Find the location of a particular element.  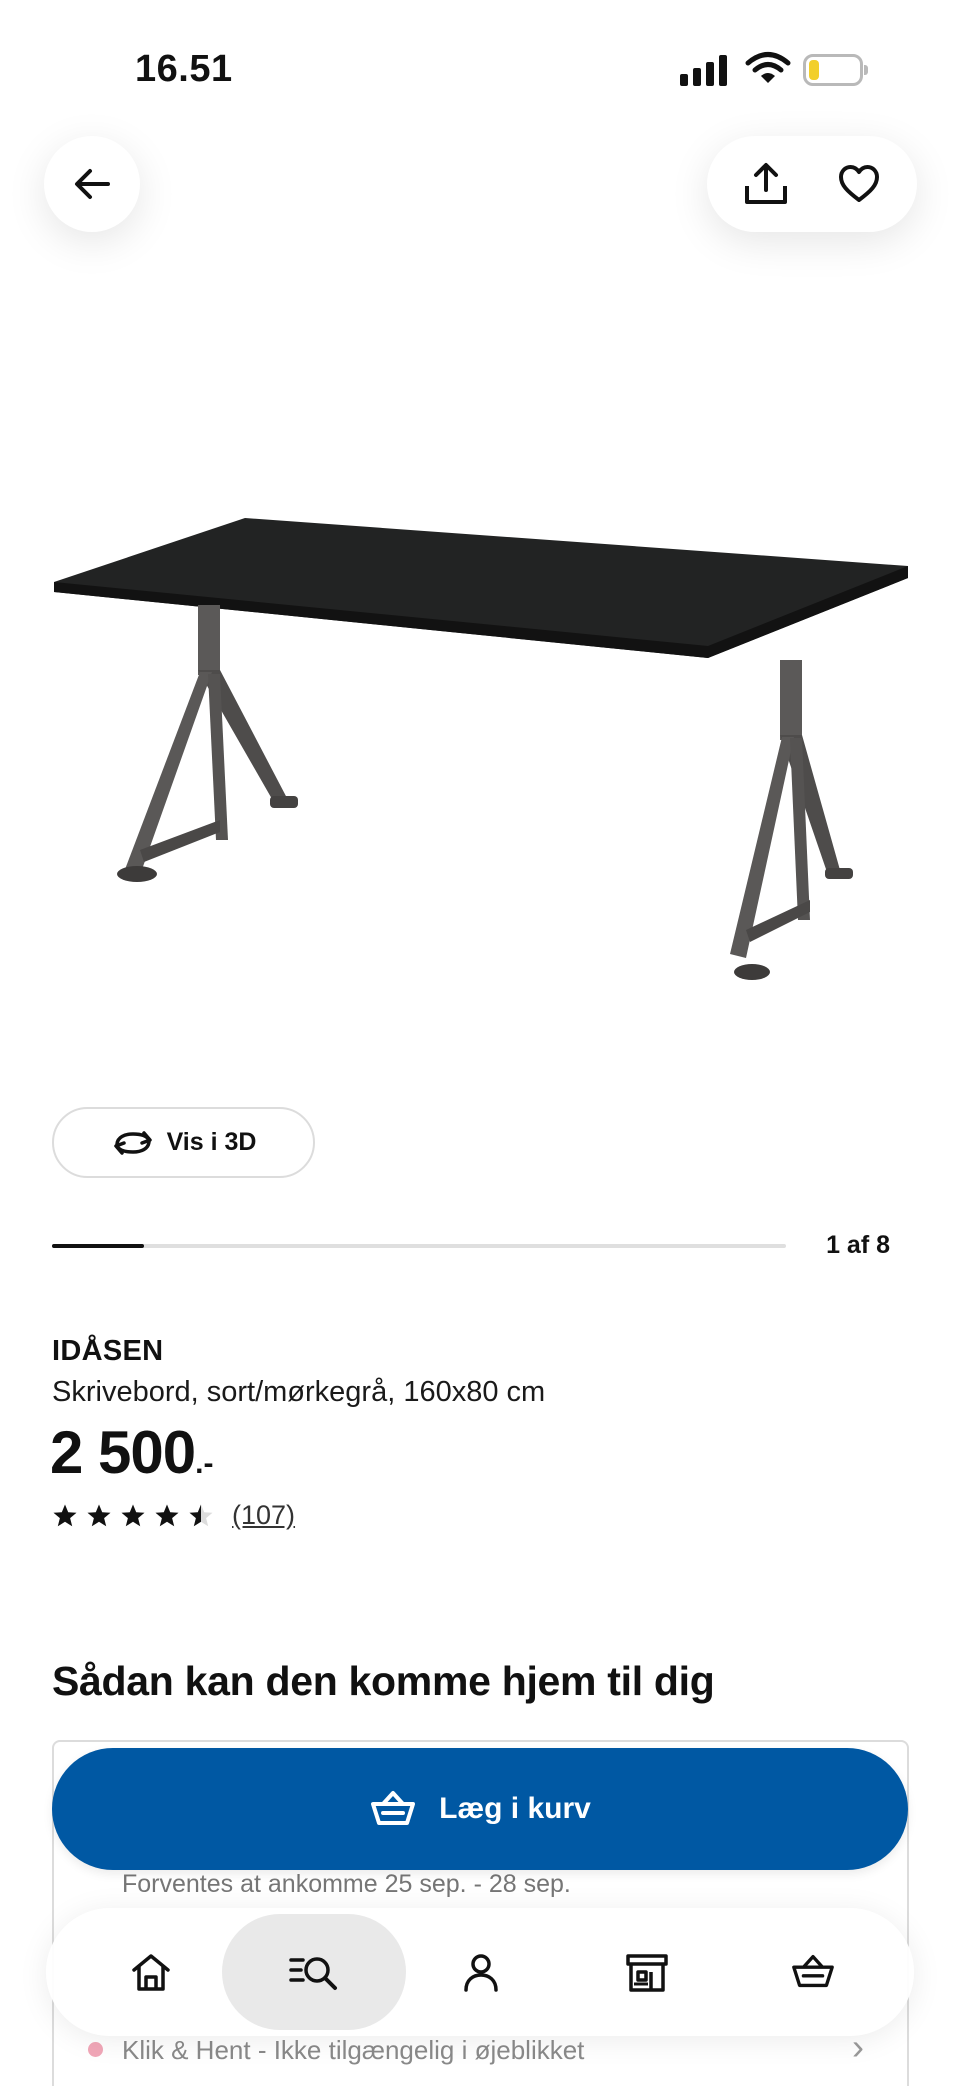

share-icon is located at coordinates (765, 183).